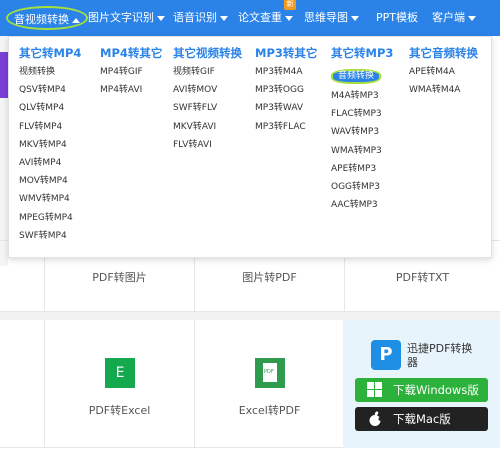 The image size is (500, 450). What do you see at coordinates (422, 277) in the screenshot?
I see `tool-label: PDF转TXT` at bounding box center [422, 277].